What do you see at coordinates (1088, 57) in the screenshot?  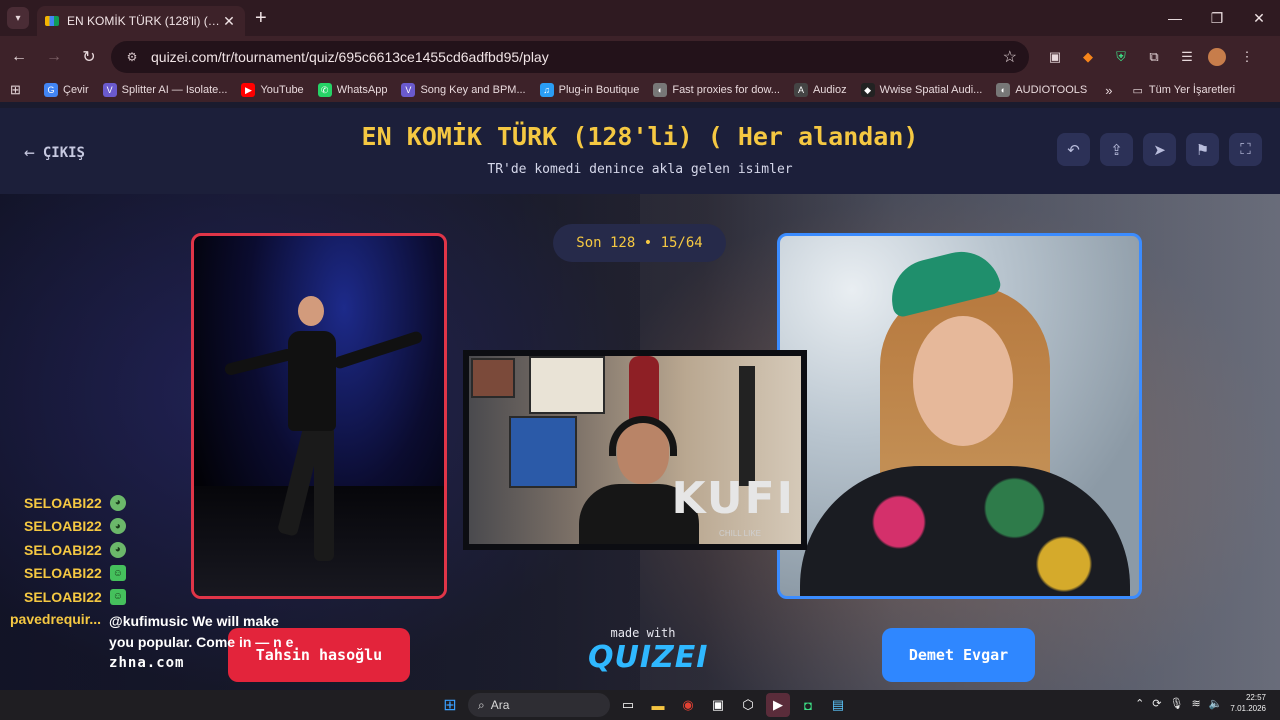 I see `metamask-extension-icon: ◆` at bounding box center [1088, 57].